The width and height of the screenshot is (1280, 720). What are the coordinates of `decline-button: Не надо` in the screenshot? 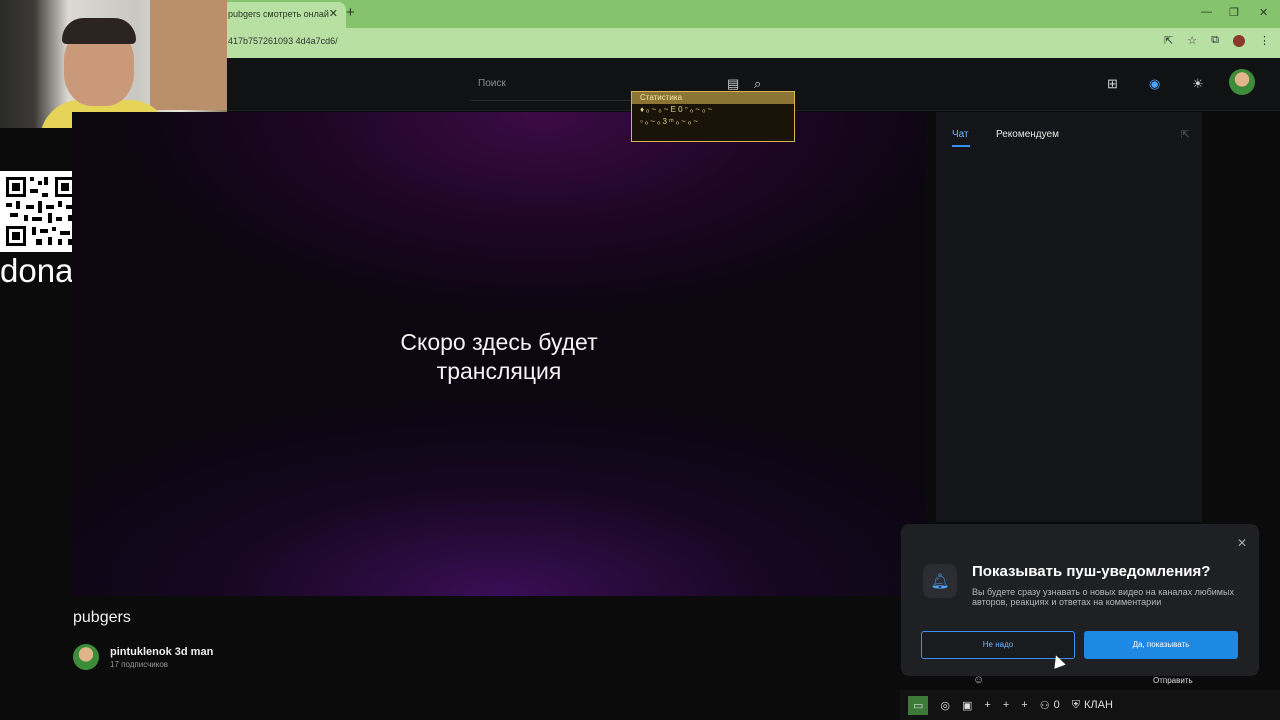 It's located at (998, 645).